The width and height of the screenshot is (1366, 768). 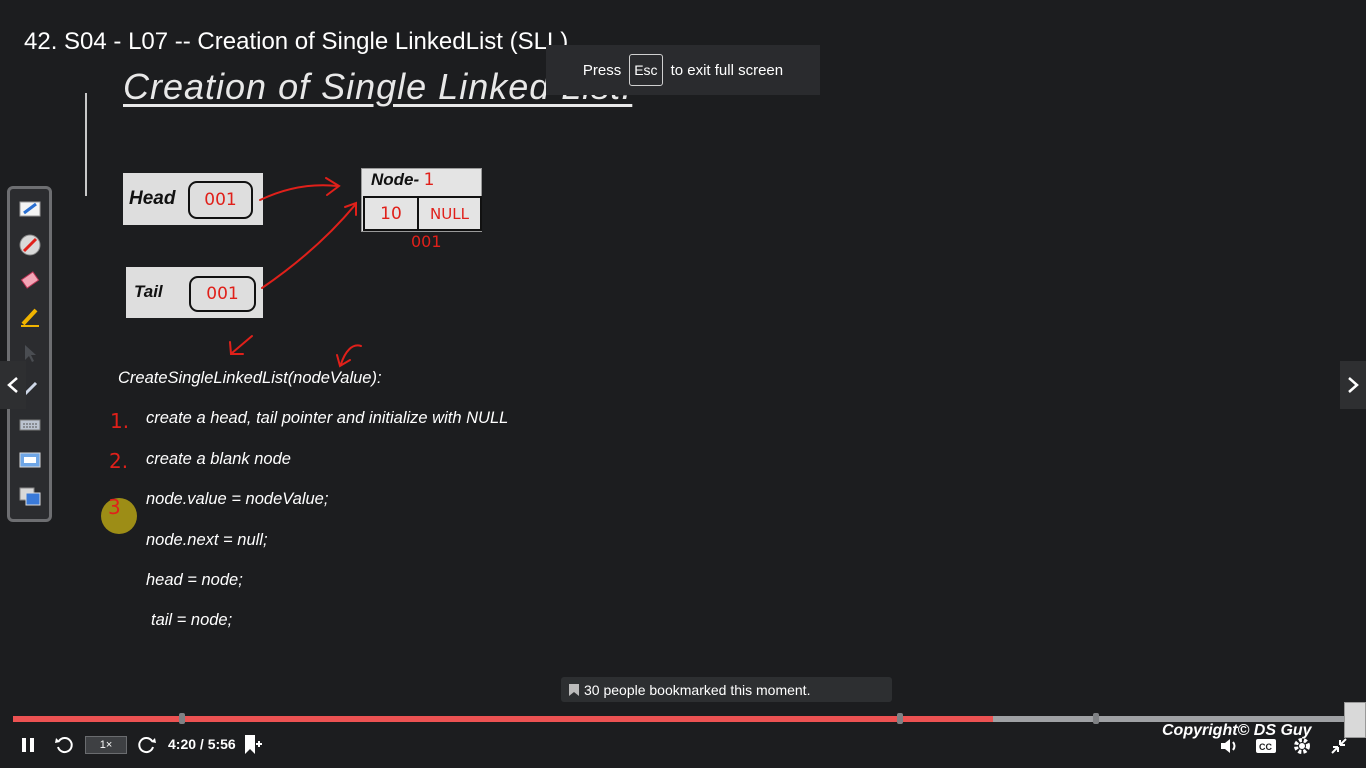 I want to click on bookmark-add-icon, so click(x=253, y=744).